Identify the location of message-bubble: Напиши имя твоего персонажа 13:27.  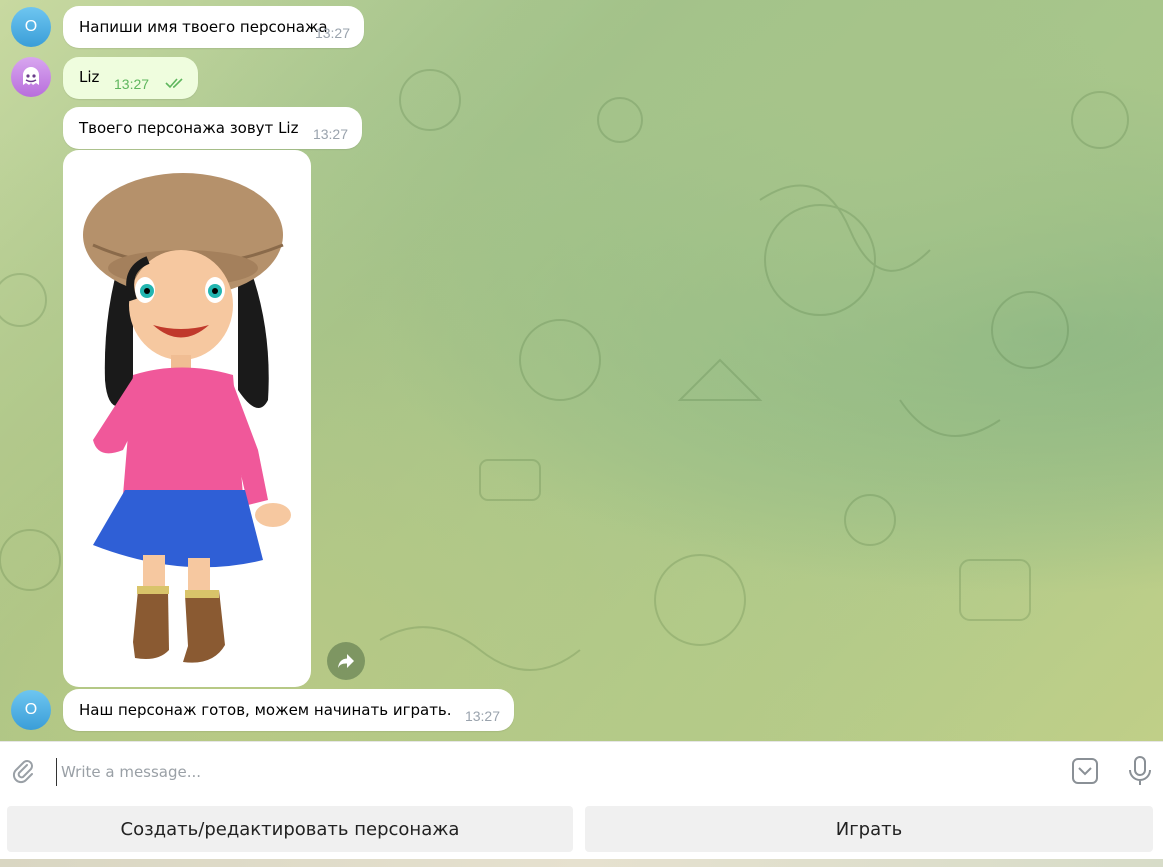
(213, 27).